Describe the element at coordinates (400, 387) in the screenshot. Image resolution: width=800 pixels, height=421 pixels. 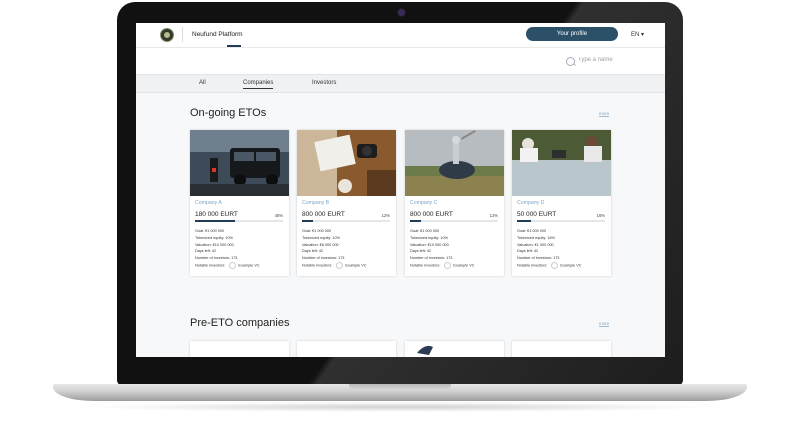
I see `laptop-notch` at that location.